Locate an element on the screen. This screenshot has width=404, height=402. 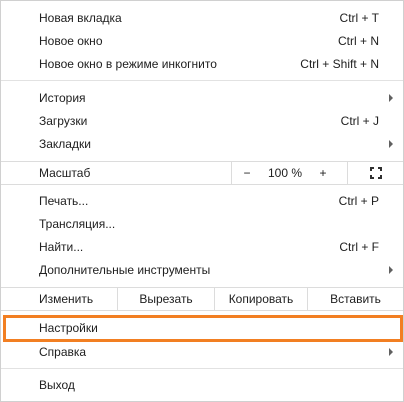
minus-icon: − is located at coordinates (247, 173).